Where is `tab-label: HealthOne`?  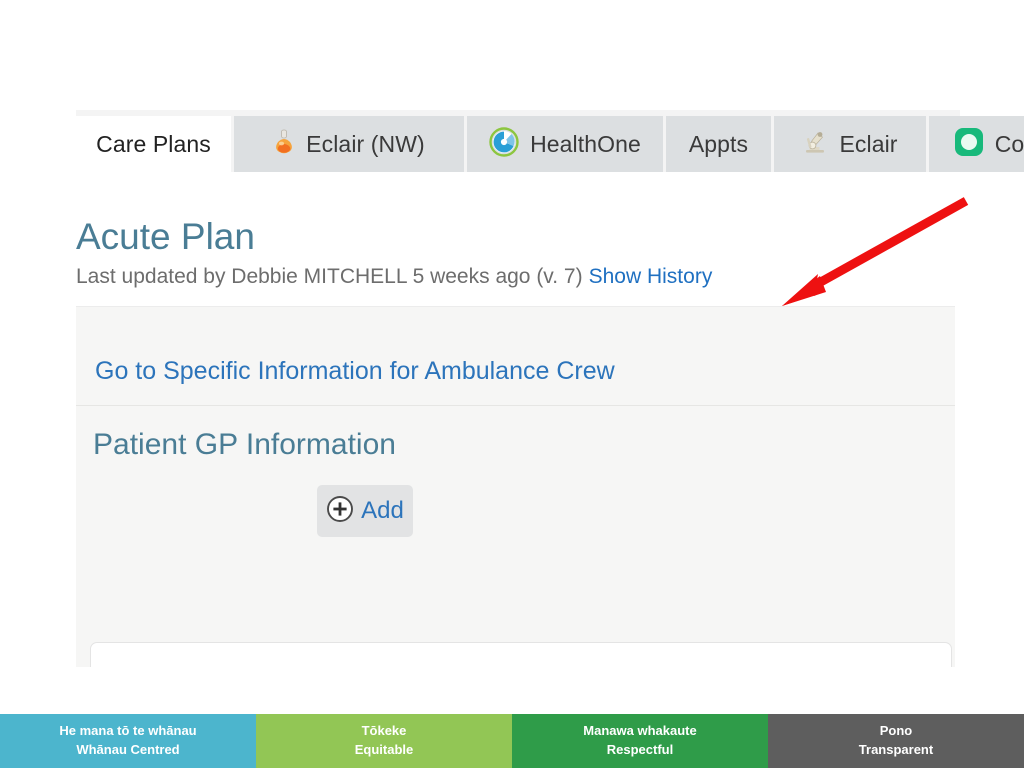
tab-label: HealthOne is located at coordinates (585, 143).